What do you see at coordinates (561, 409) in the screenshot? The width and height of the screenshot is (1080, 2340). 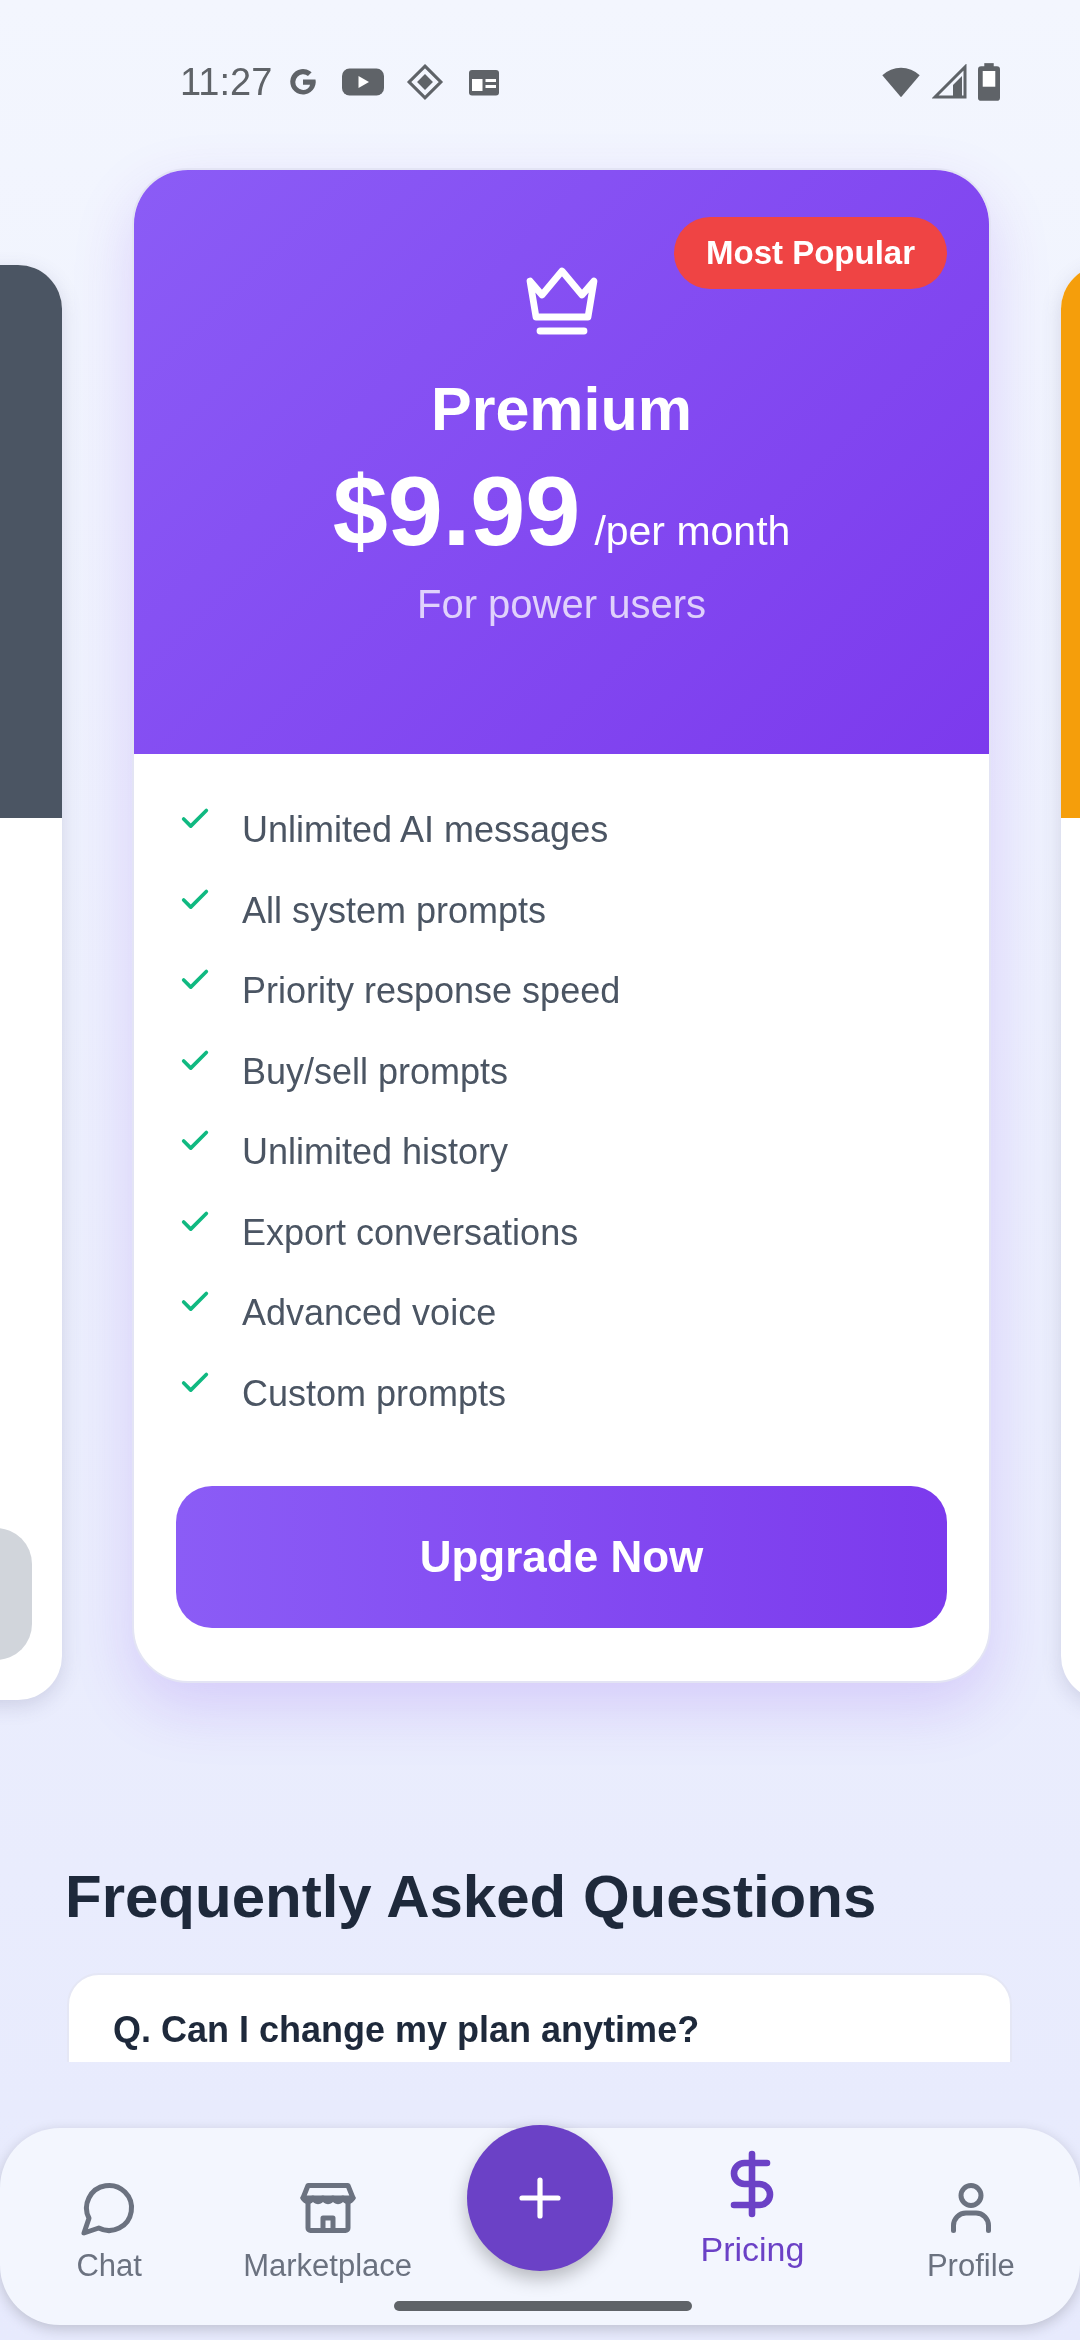 I see `plan-name: Premium` at bounding box center [561, 409].